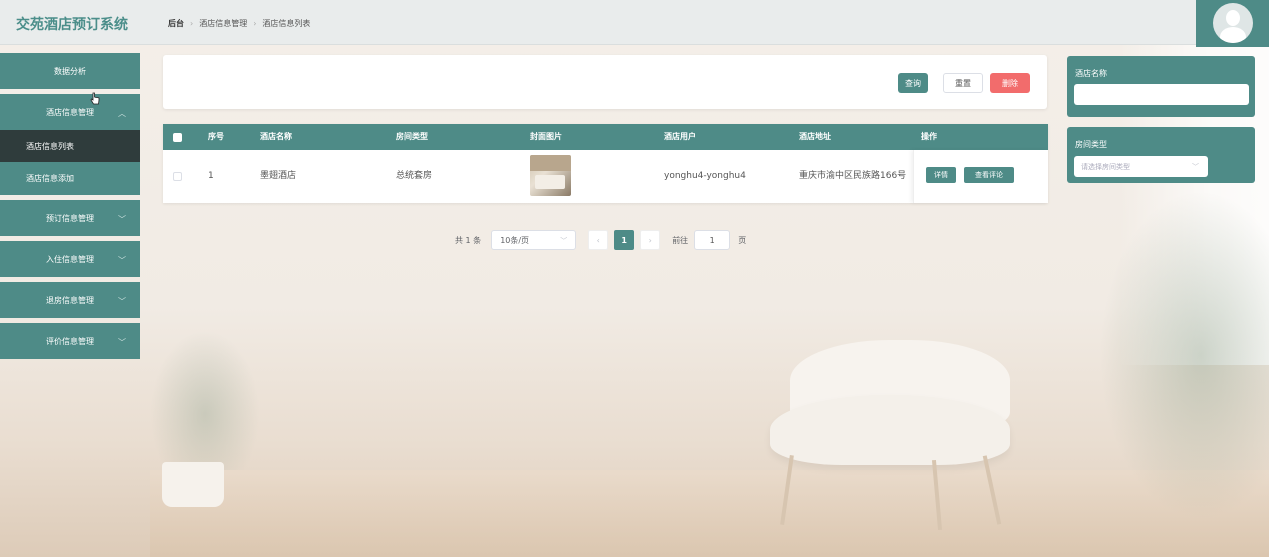  I want to click on sidebar-item-booking-management: 预订信息管理 ﹀, so click(70, 218).